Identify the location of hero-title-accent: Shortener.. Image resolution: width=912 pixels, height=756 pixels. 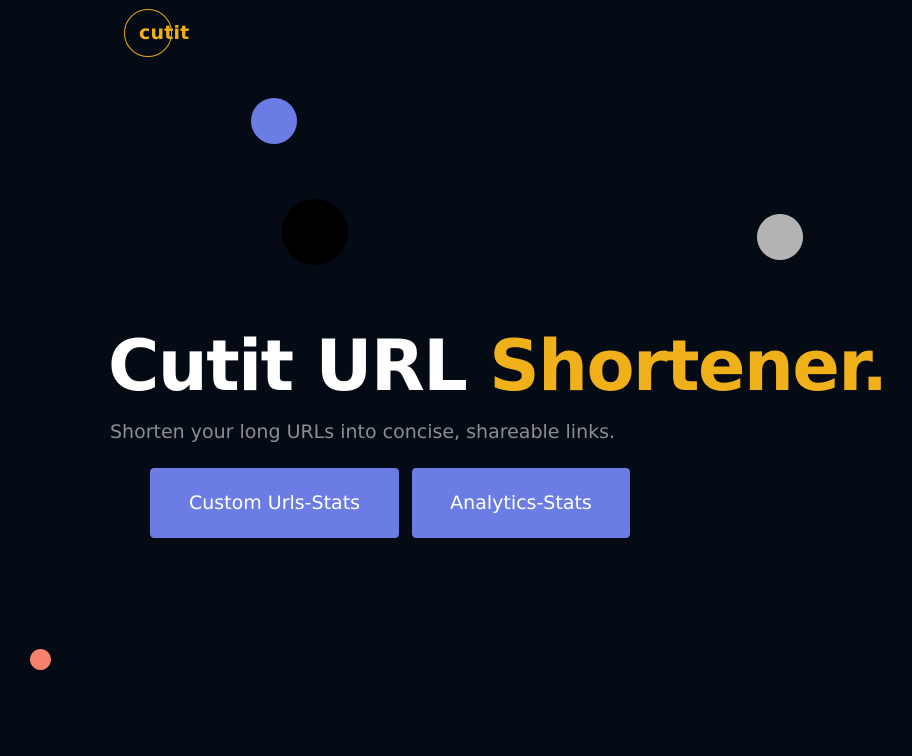
(688, 366).